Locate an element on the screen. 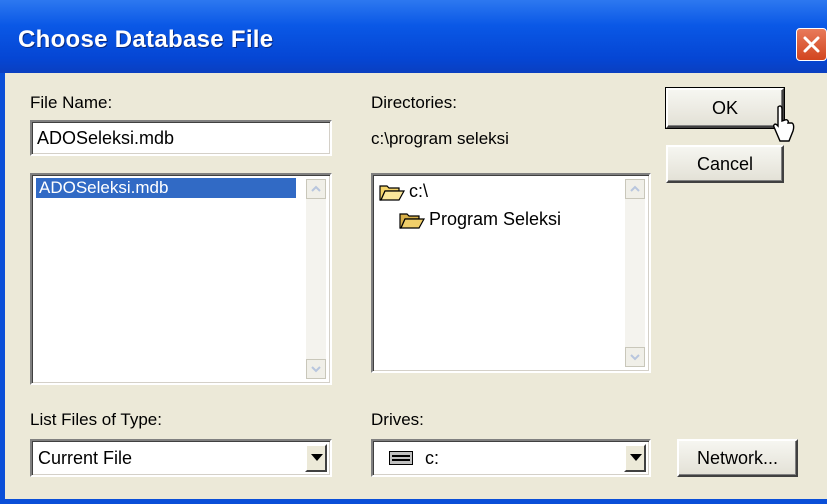  cancel-button: Cancel is located at coordinates (725, 164).